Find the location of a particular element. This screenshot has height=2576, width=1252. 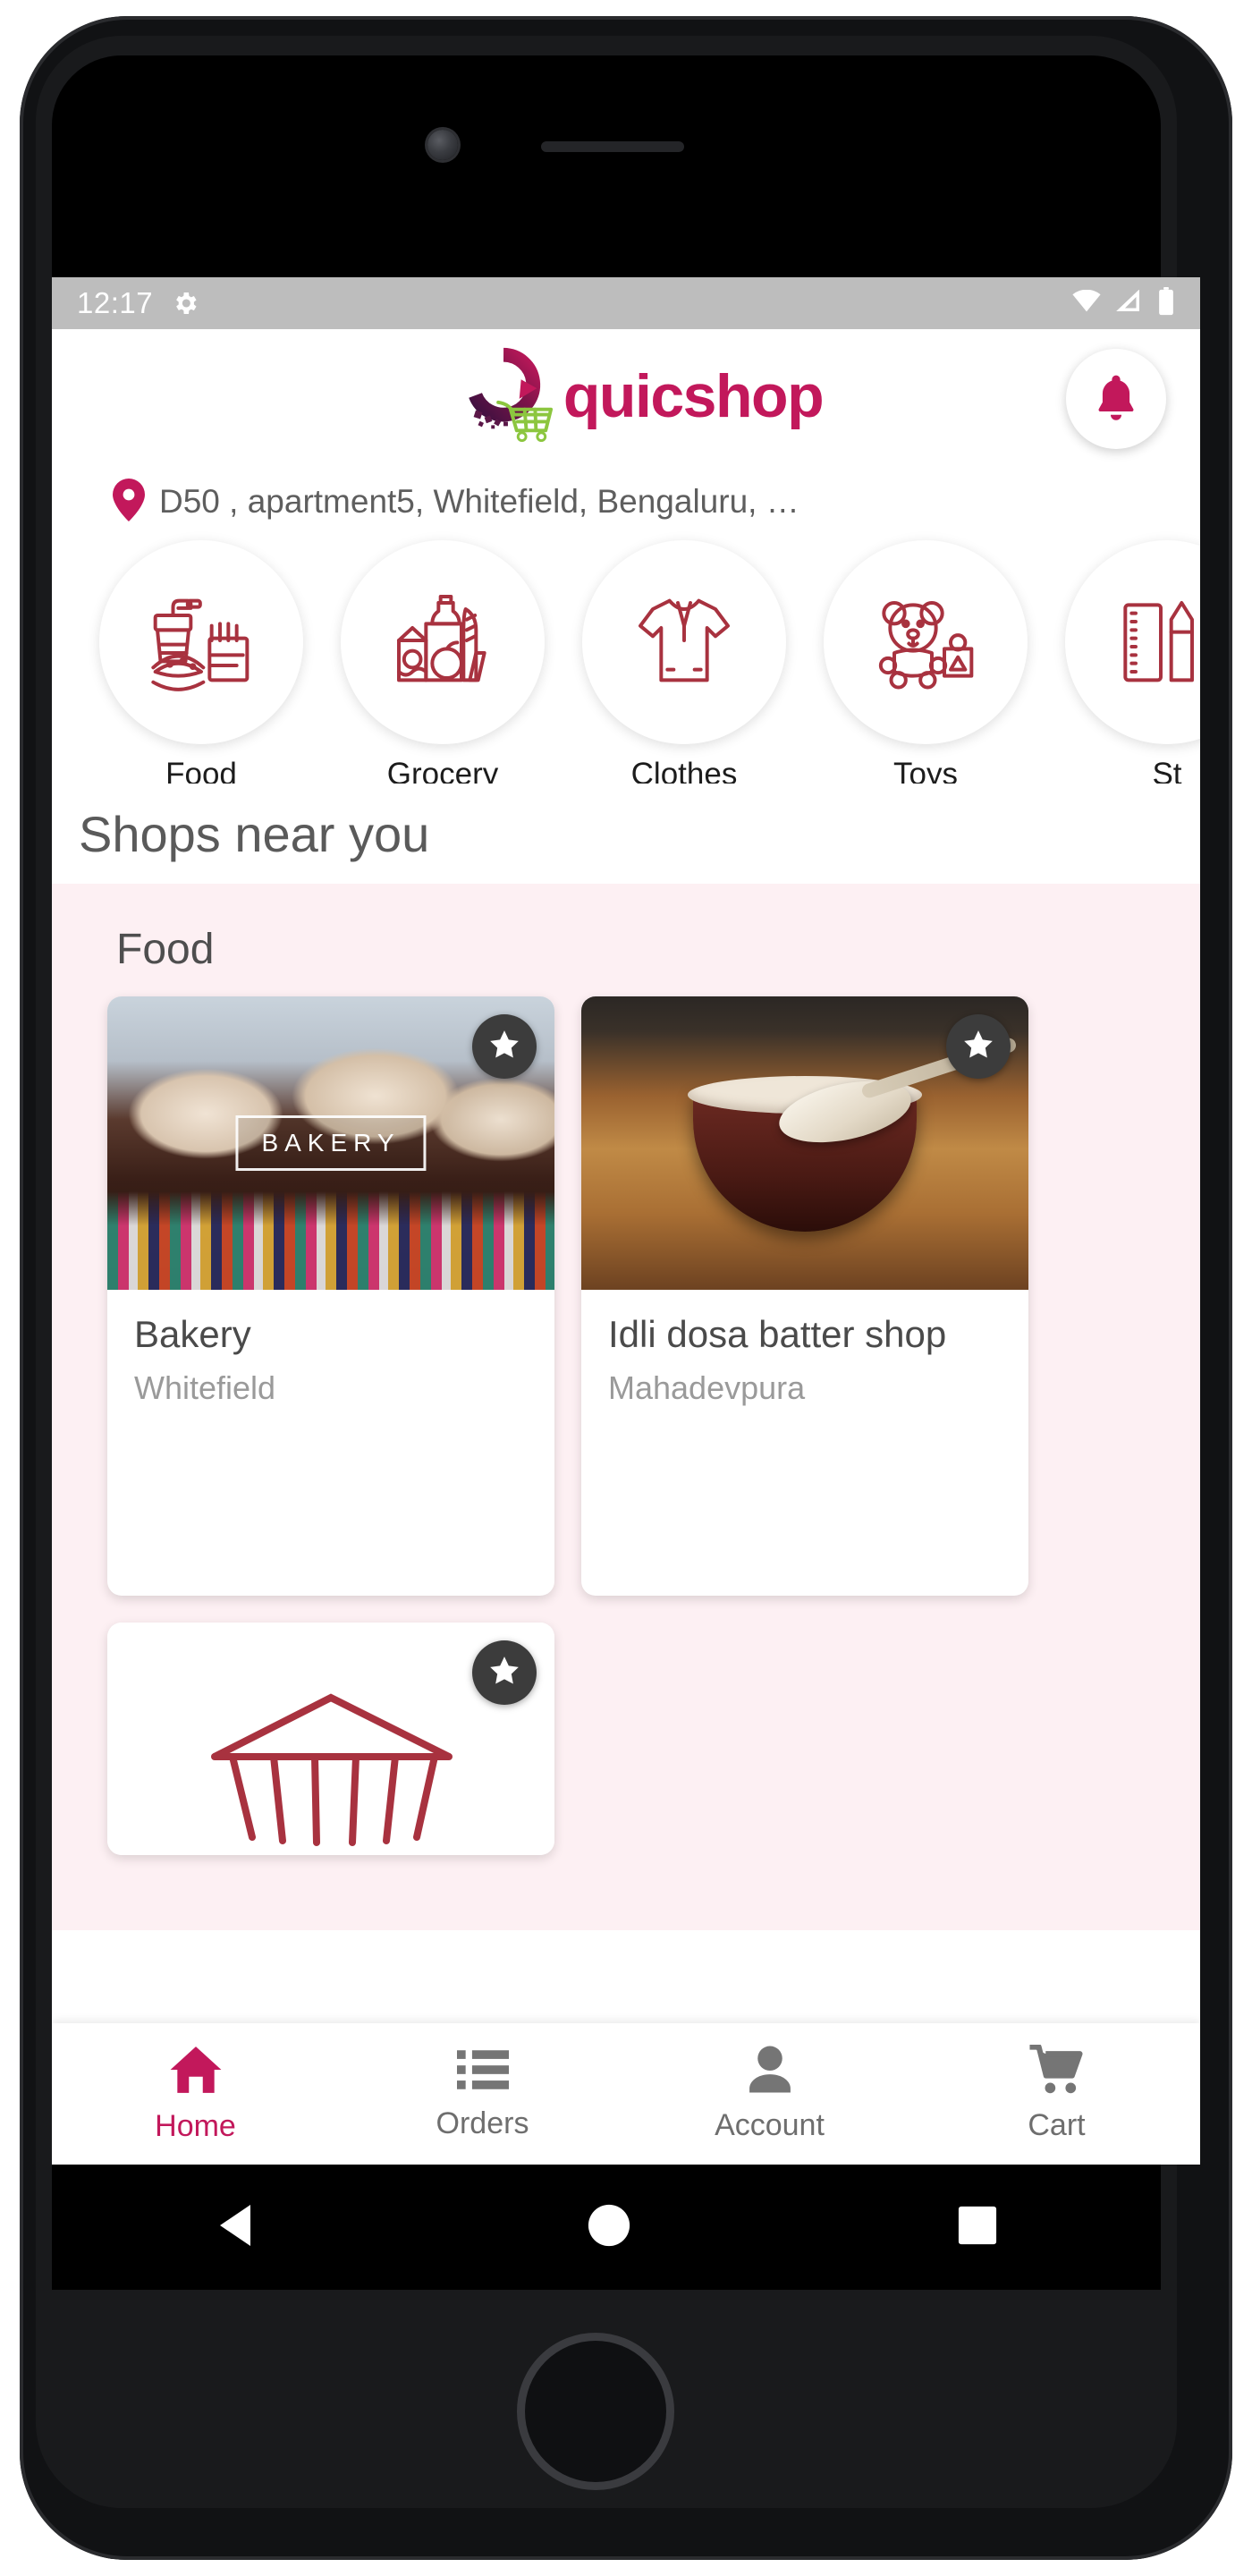

nav-item-orders: Orders is located at coordinates (482, 2094).